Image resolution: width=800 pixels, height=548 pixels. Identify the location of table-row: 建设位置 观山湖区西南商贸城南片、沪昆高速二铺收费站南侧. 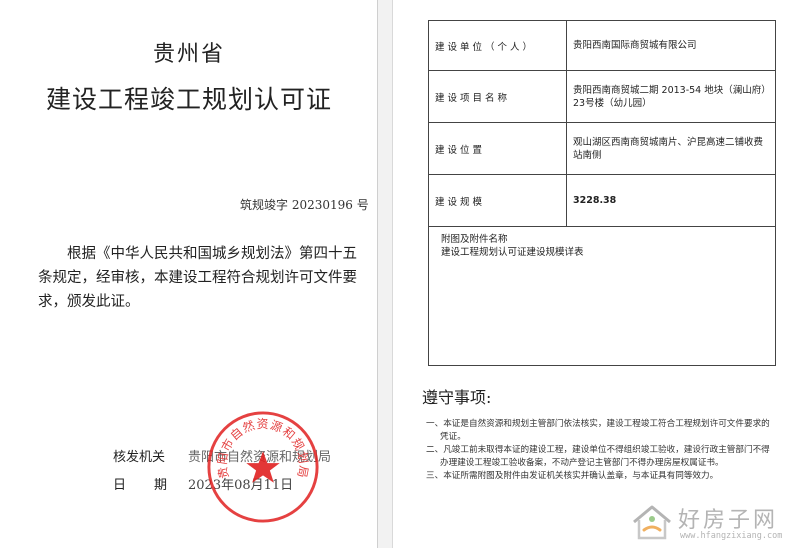
(602, 148).